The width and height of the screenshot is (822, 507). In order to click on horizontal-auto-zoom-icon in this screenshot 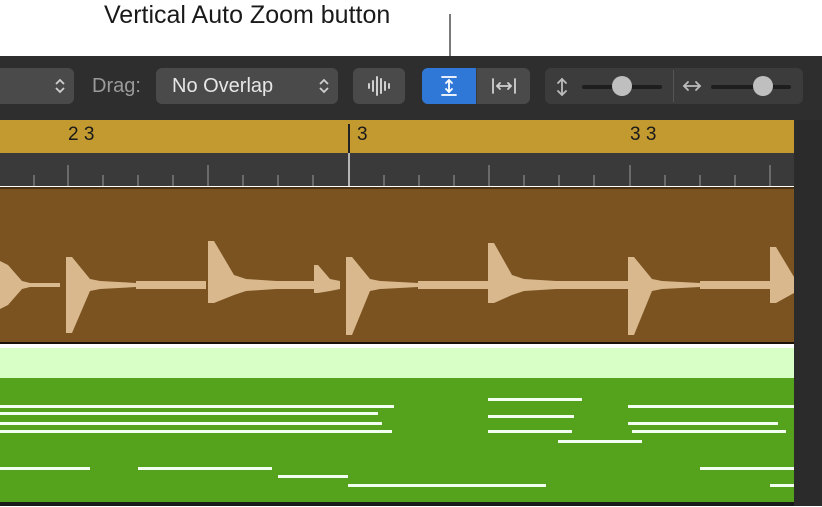, I will do `click(504, 86)`.